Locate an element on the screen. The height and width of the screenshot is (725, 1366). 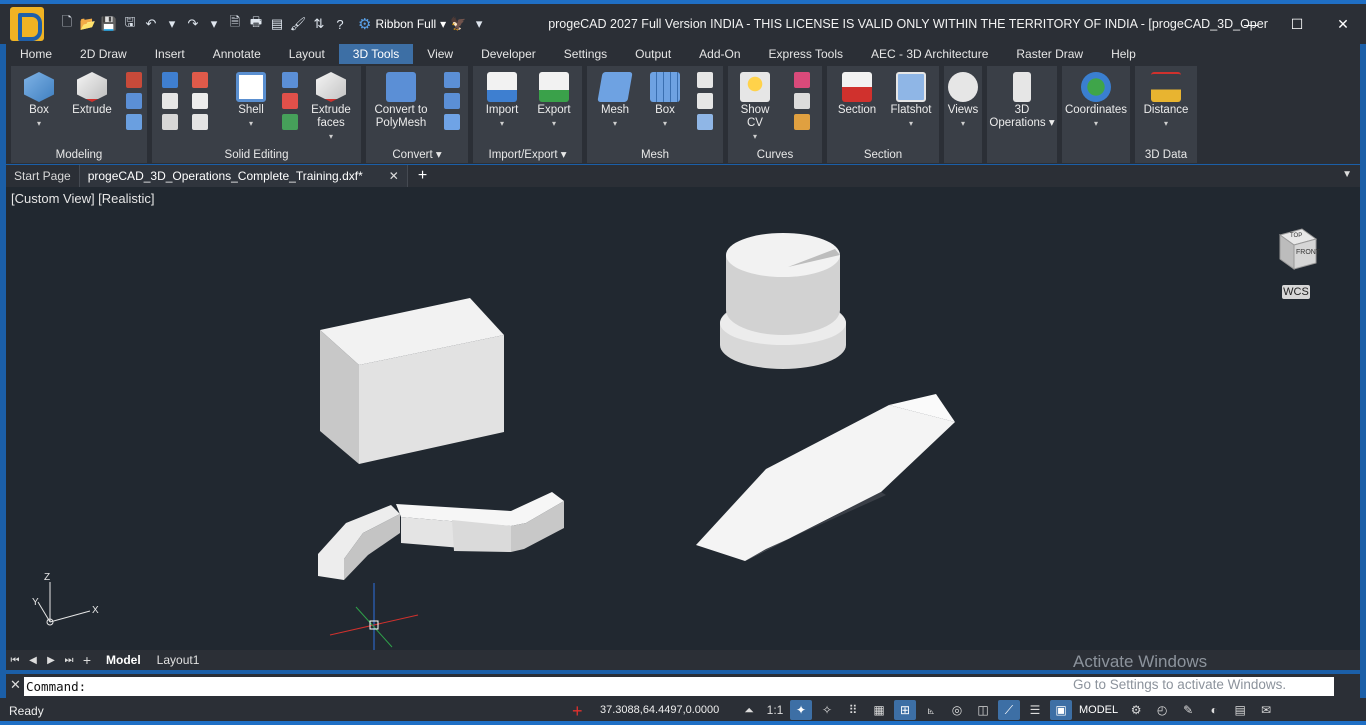
new-tab-button: + is located at coordinates (422, 176).